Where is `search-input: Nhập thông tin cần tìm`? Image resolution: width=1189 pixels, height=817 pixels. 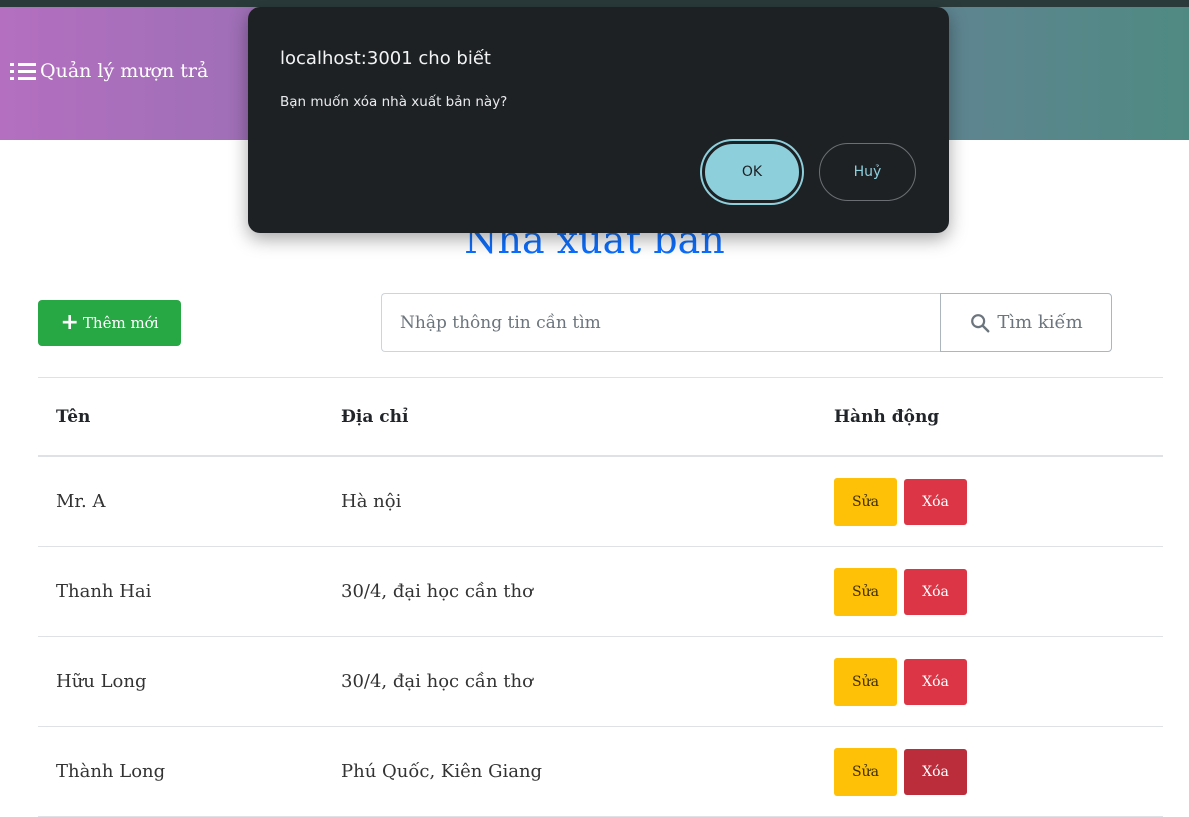
search-input: Nhập thông tin cần tìm is located at coordinates (660, 322).